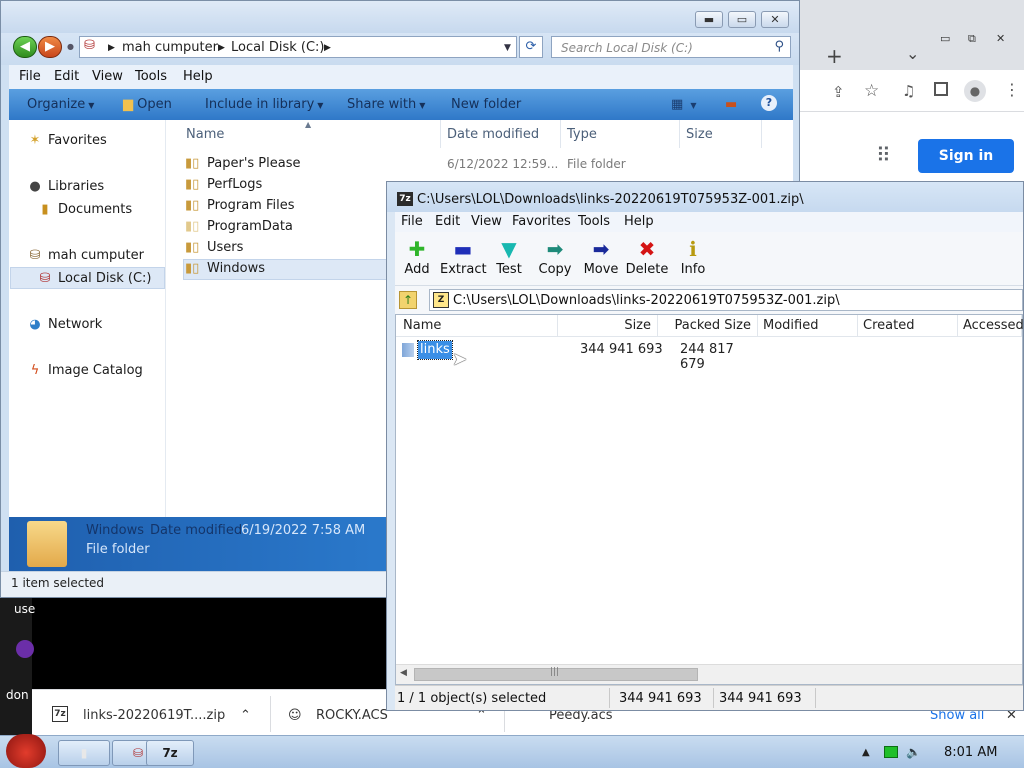 The height and width of the screenshot is (768, 1024). Describe the element at coordinates (486, 104) in the screenshot. I see `new-folder-button: New folder` at that location.